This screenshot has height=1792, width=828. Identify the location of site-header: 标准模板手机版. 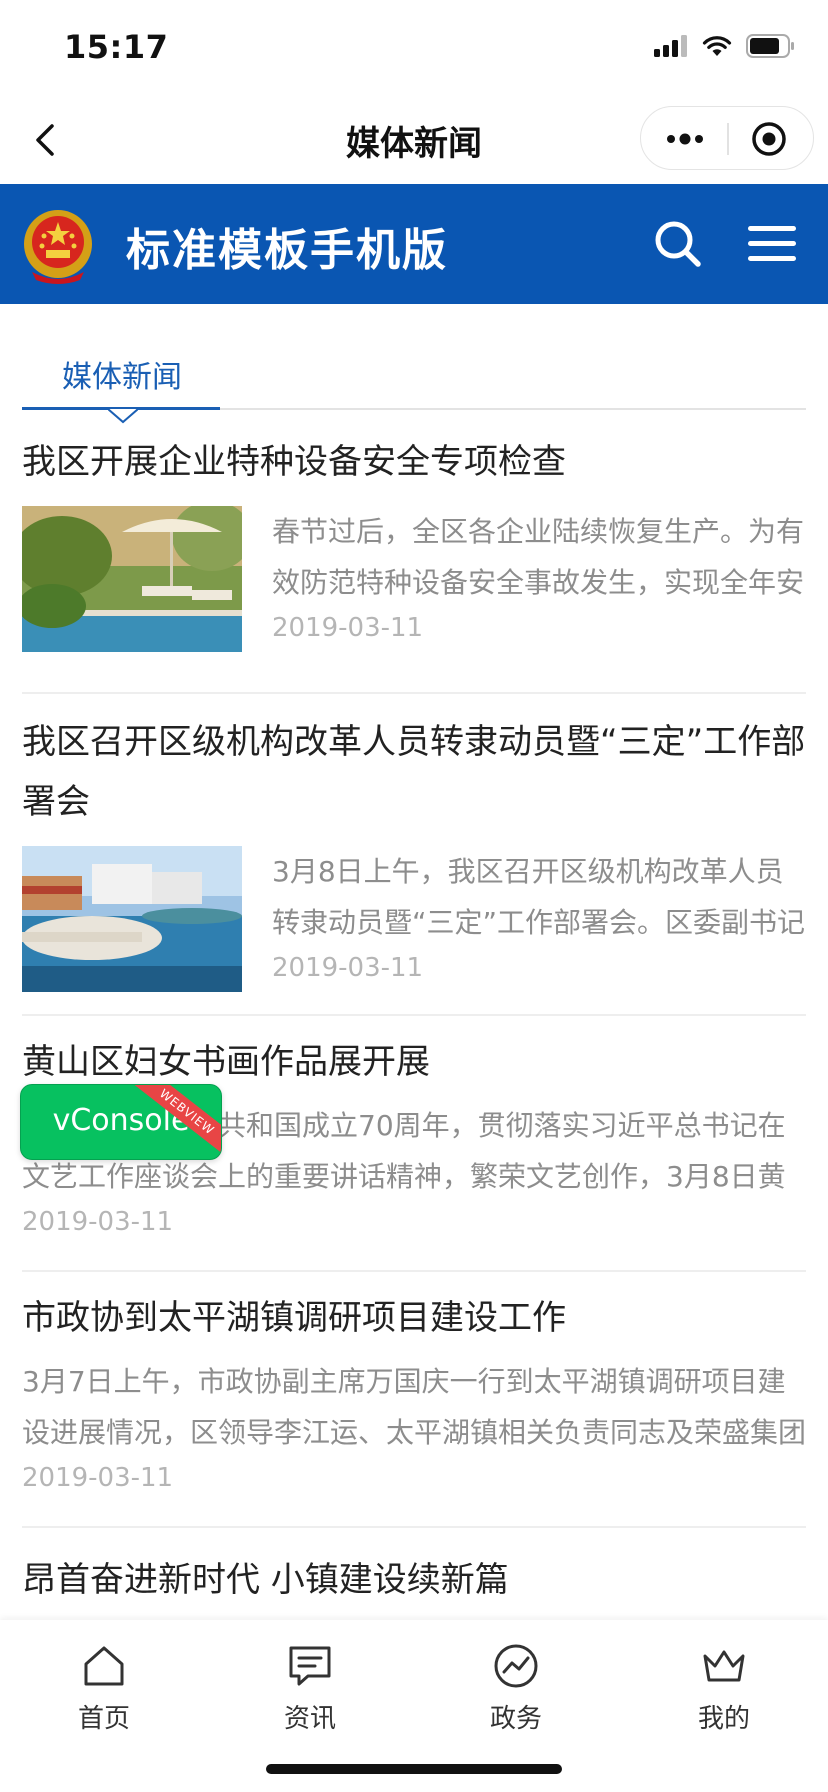
(414, 244).